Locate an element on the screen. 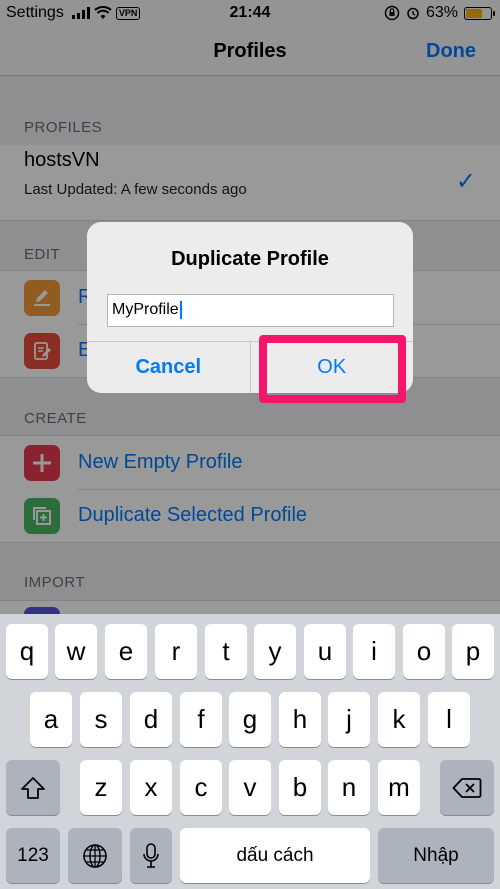  key-w: w is located at coordinates (76, 651).